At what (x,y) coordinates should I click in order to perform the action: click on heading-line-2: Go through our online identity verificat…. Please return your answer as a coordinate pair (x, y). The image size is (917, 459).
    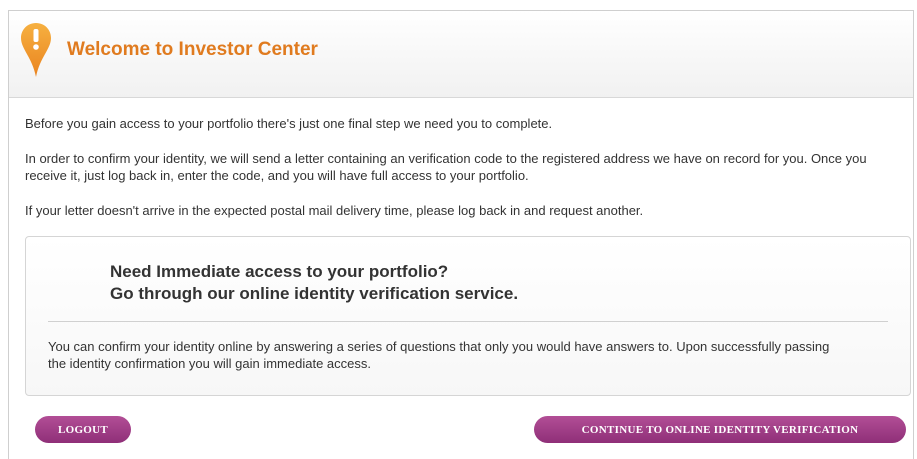
    Looking at the image, I should click on (314, 293).